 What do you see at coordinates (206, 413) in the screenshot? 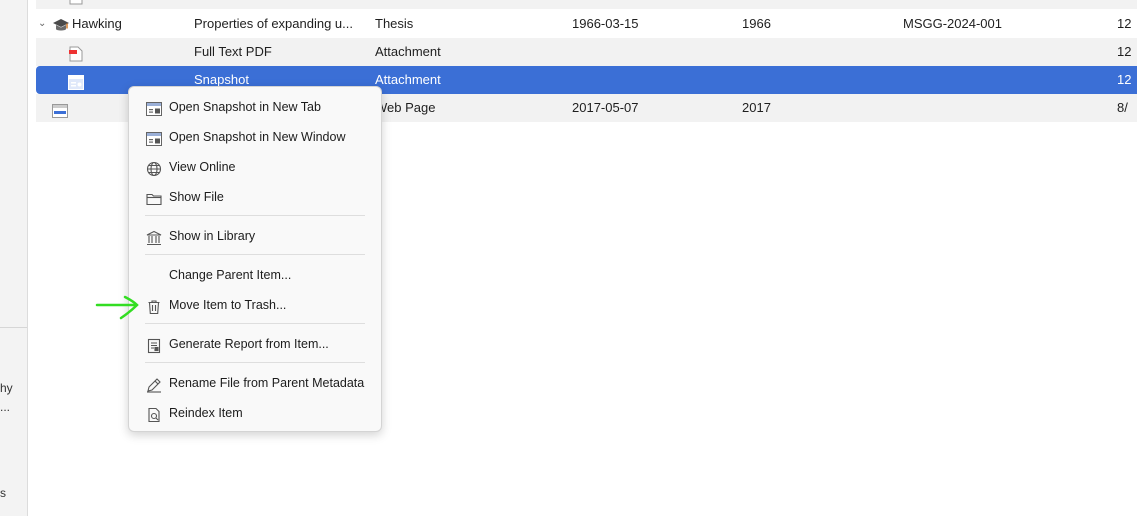
I see `menu-item-label: Reindex Item` at bounding box center [206, 413].